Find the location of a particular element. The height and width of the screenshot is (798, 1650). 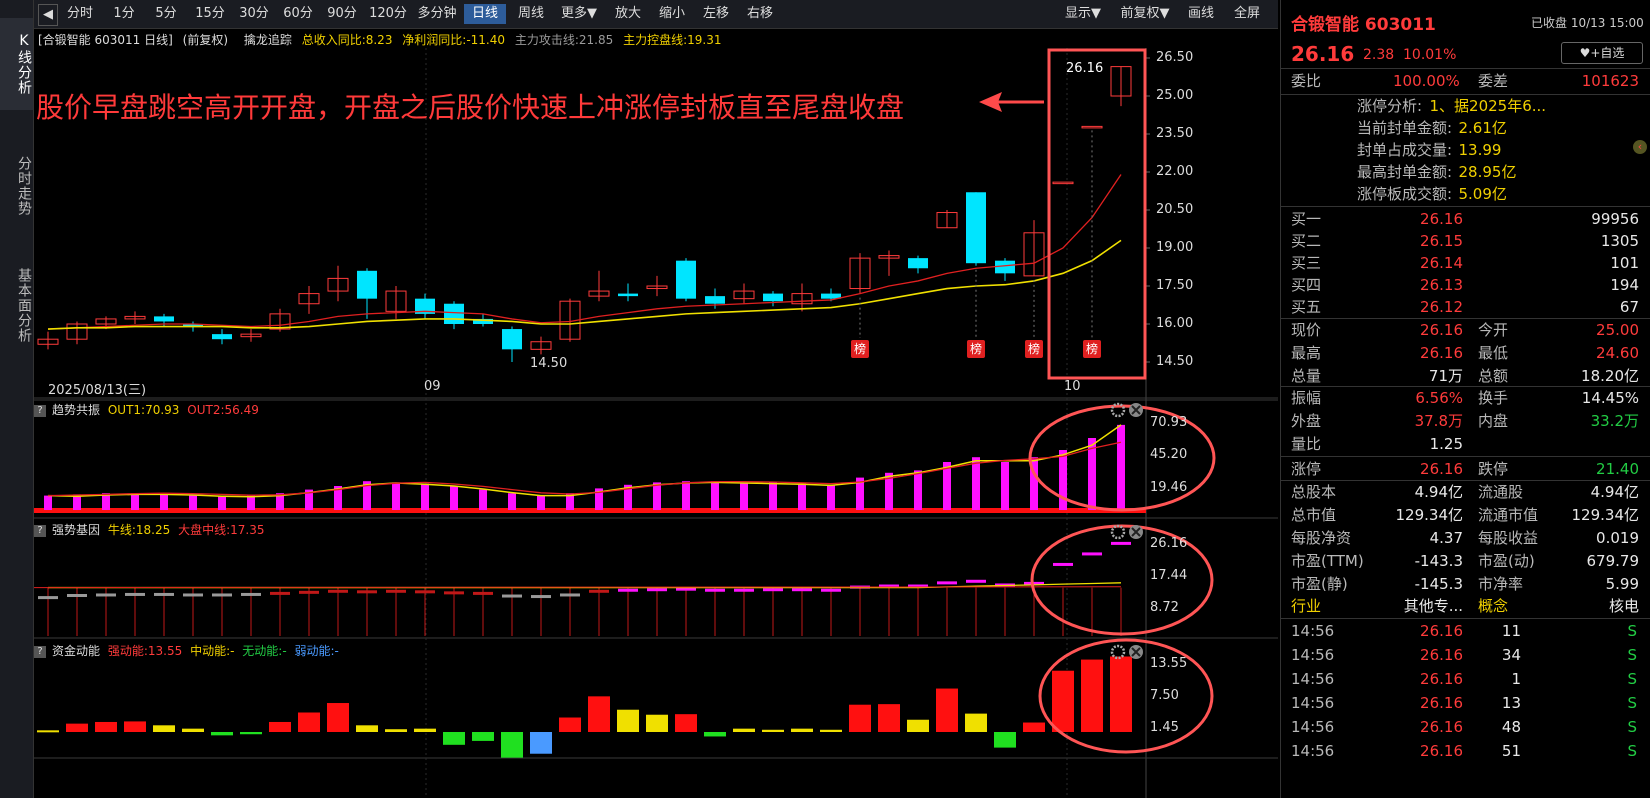

tick-time: 14:56 is located at coordinates (1313, 703).